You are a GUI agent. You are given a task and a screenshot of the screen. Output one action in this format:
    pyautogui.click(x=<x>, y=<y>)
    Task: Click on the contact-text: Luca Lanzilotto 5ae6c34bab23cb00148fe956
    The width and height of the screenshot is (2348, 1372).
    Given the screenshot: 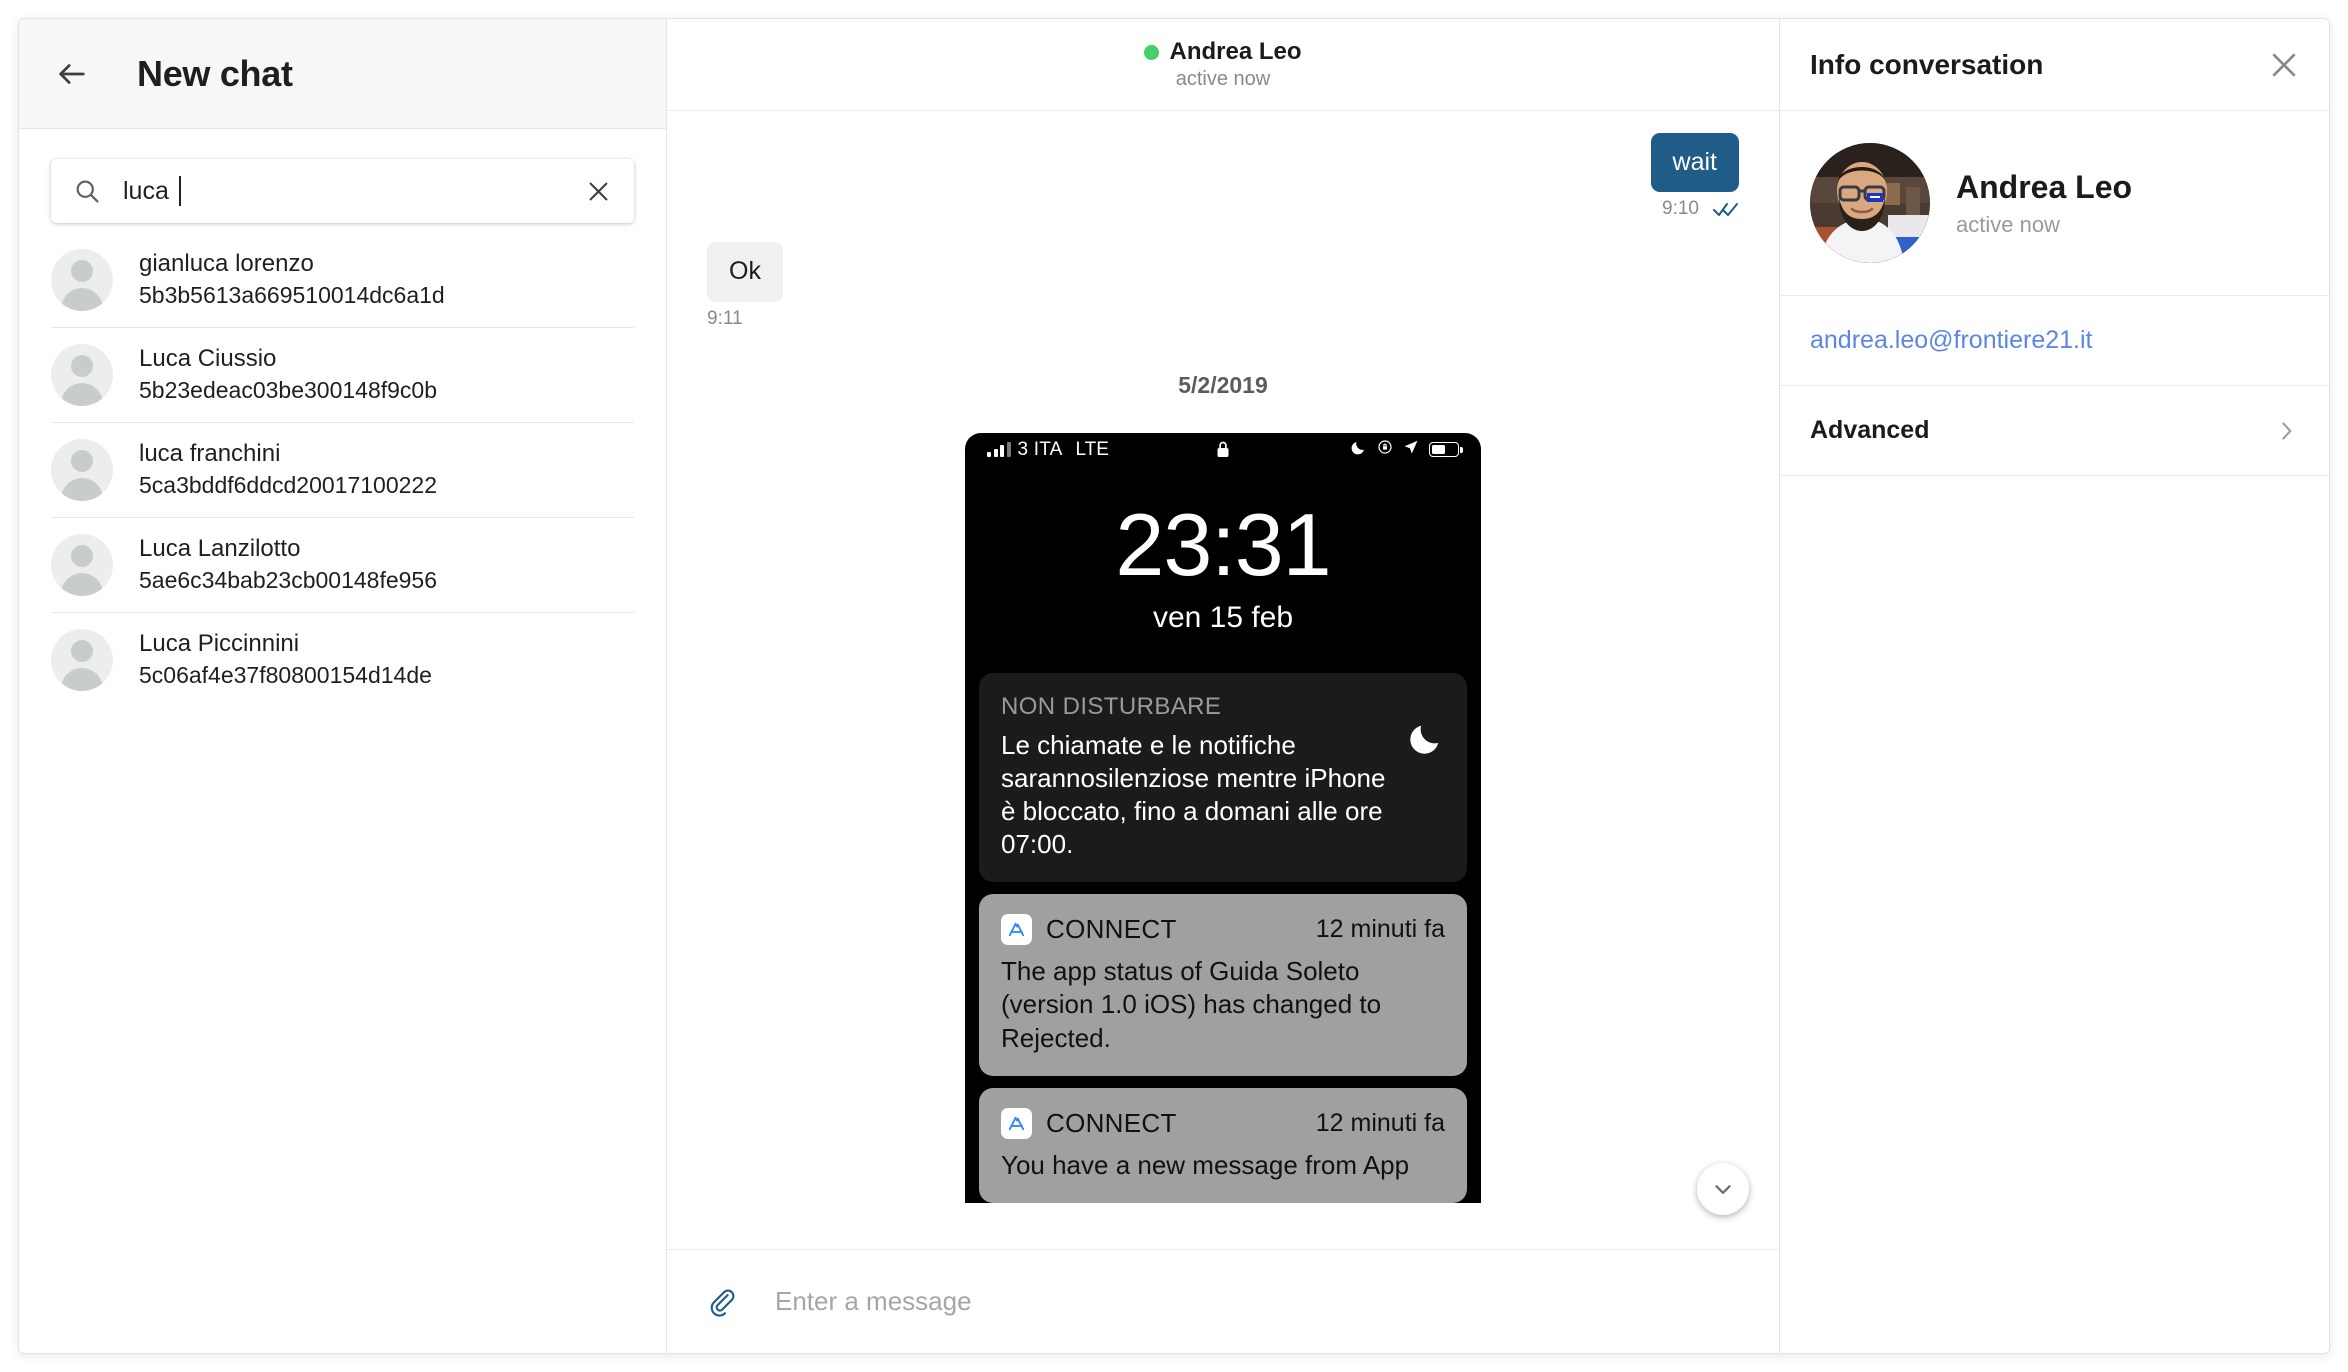 What is the action you would take?
    pyautogui.click(x=288, y=564)
    